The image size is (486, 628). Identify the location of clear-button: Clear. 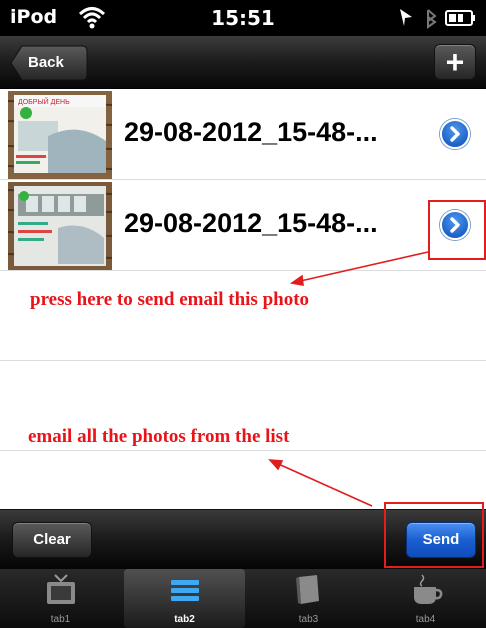
(52, 540).